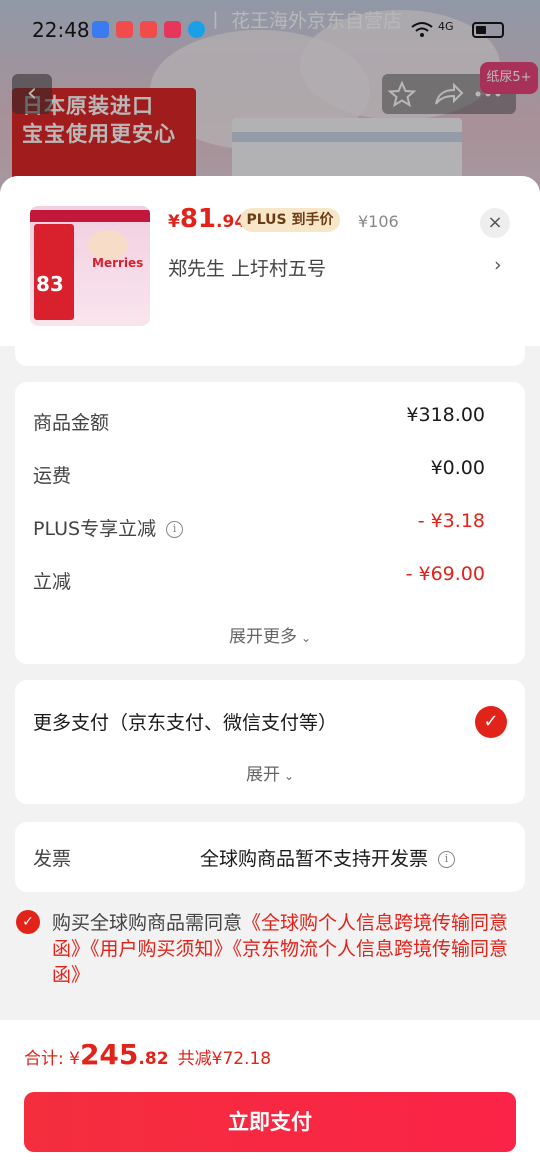 The width and height of the screenshot is (540, 1170). I want to click on fee-value: - ¥3.18, so click(451, 521).